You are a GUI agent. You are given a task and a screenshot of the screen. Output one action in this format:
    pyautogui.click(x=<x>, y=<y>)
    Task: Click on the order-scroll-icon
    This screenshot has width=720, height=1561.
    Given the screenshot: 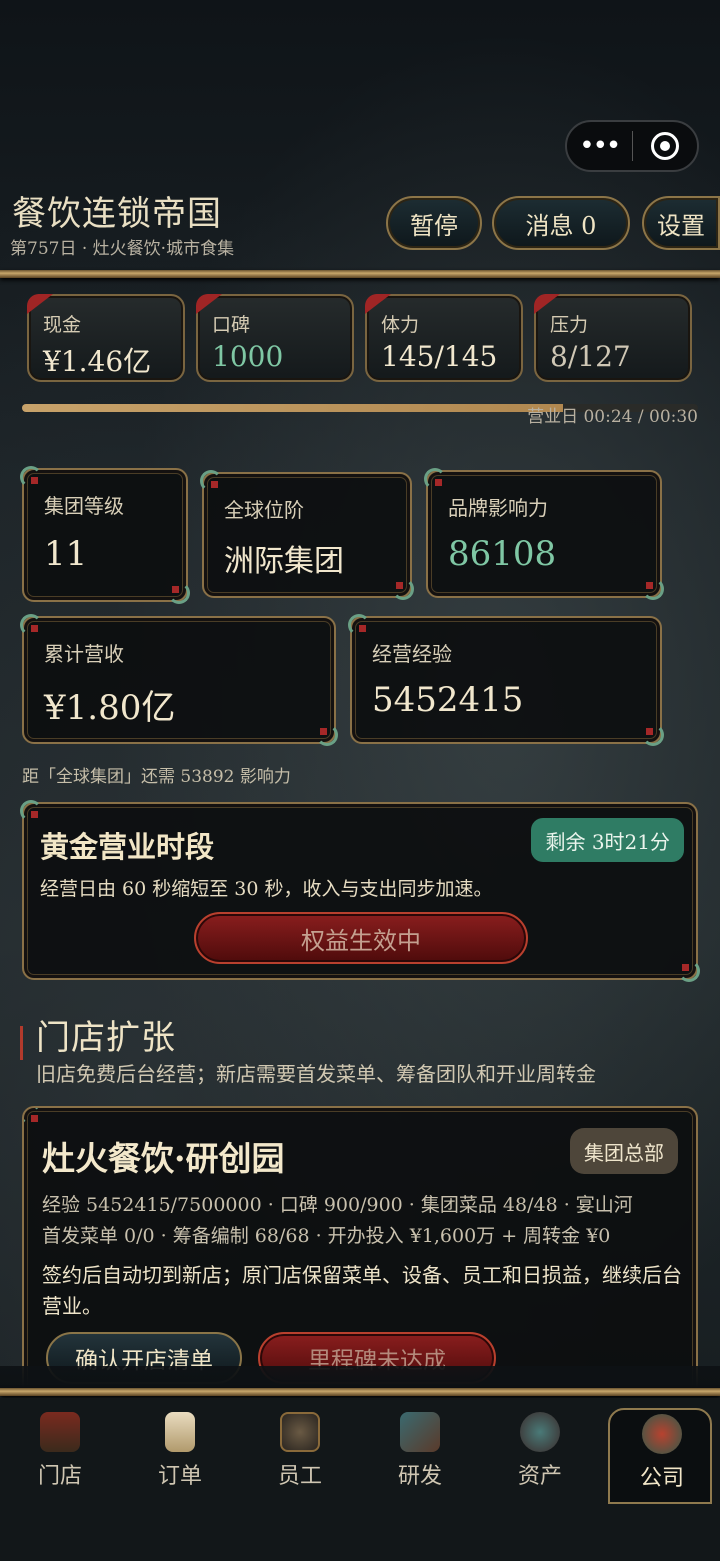 What is the action you would take?
    pyautogui.click(x=180, y=1432)
    